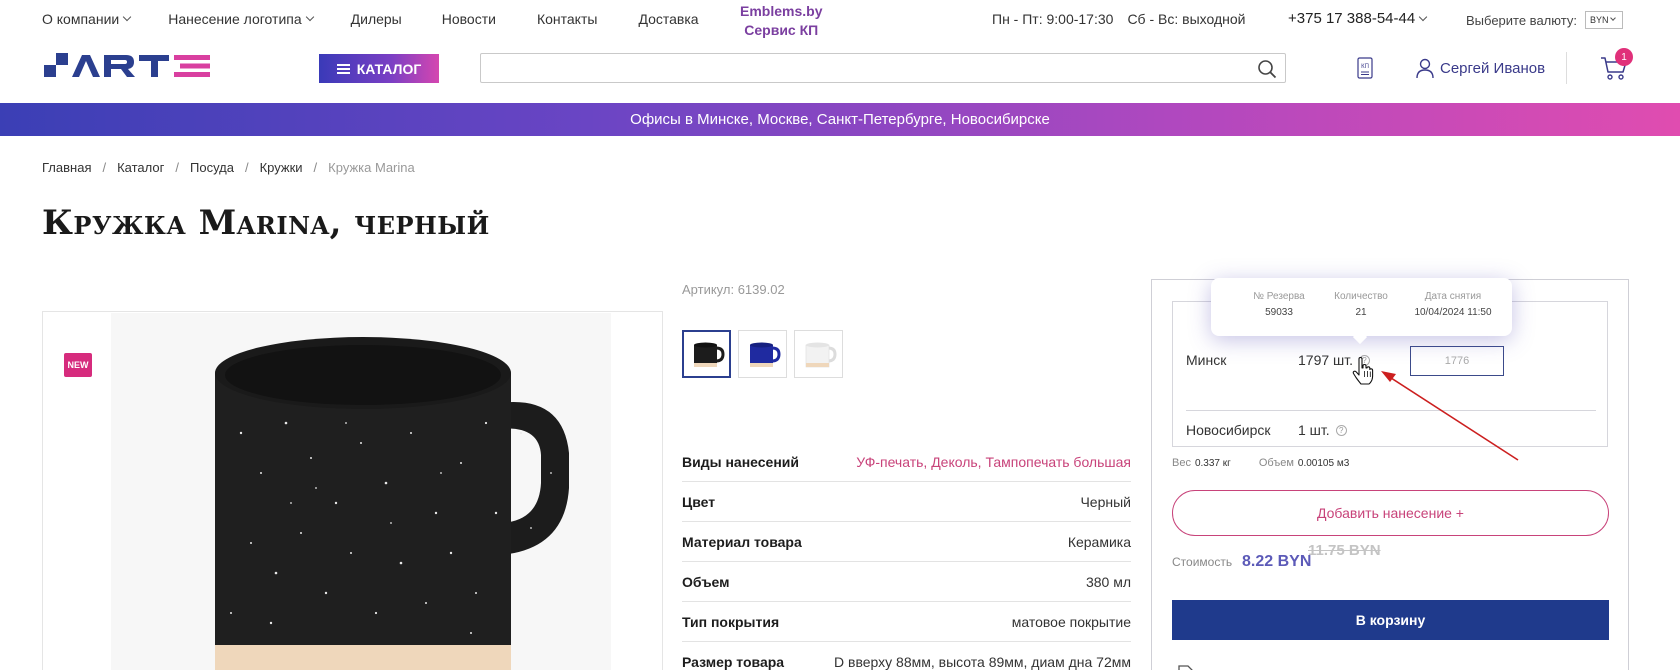 This screenshot has height=670, width=1680. What do you see at coordinates (1202, 562) in the screenshot?
I see `price-label: Стоимость` at bounding box center [1202, 562].